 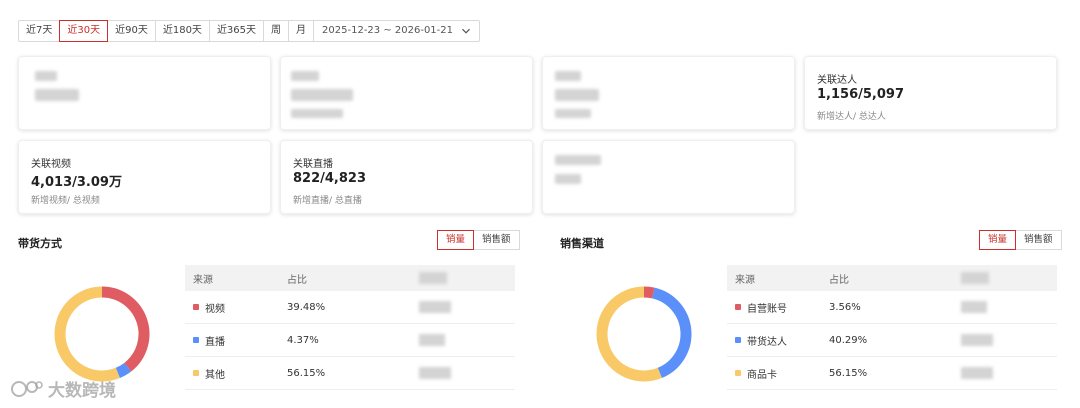 What do you see at coordinates (767, 342) in the screenshot?
I see `source-name: 带货达人` at bounding box center [767, 342].